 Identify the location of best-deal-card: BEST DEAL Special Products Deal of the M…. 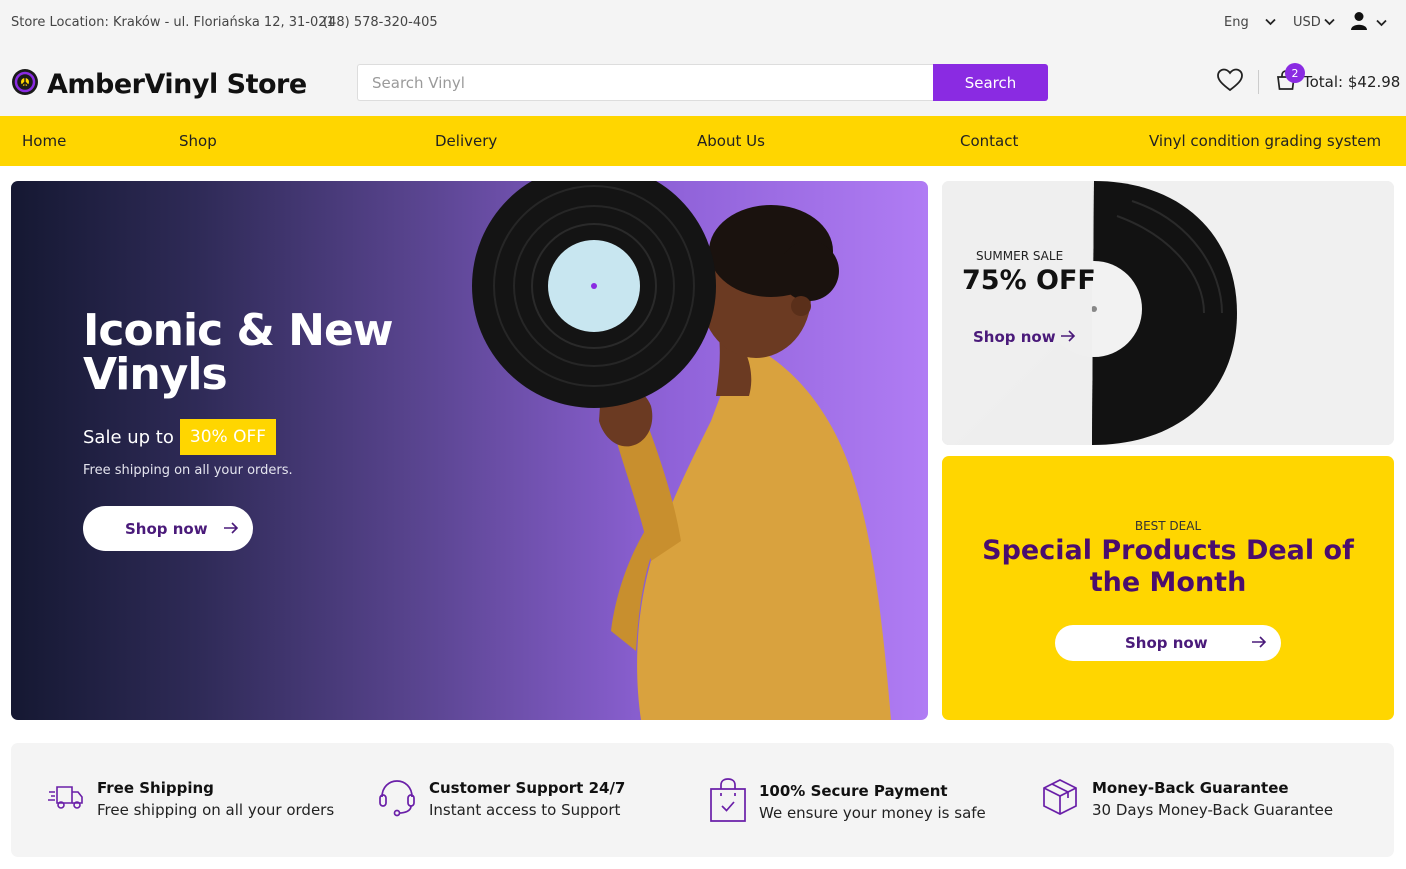
(1168, 588).